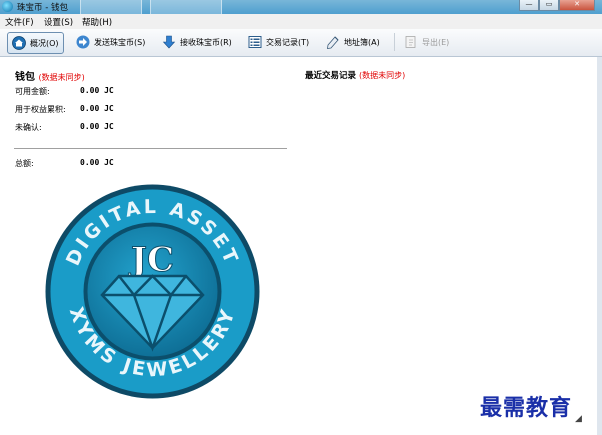 Image resolution: width=602 pixels, height=435 pixels. I want to click on transactions-button: 交易记录(T), so click(278, 42).